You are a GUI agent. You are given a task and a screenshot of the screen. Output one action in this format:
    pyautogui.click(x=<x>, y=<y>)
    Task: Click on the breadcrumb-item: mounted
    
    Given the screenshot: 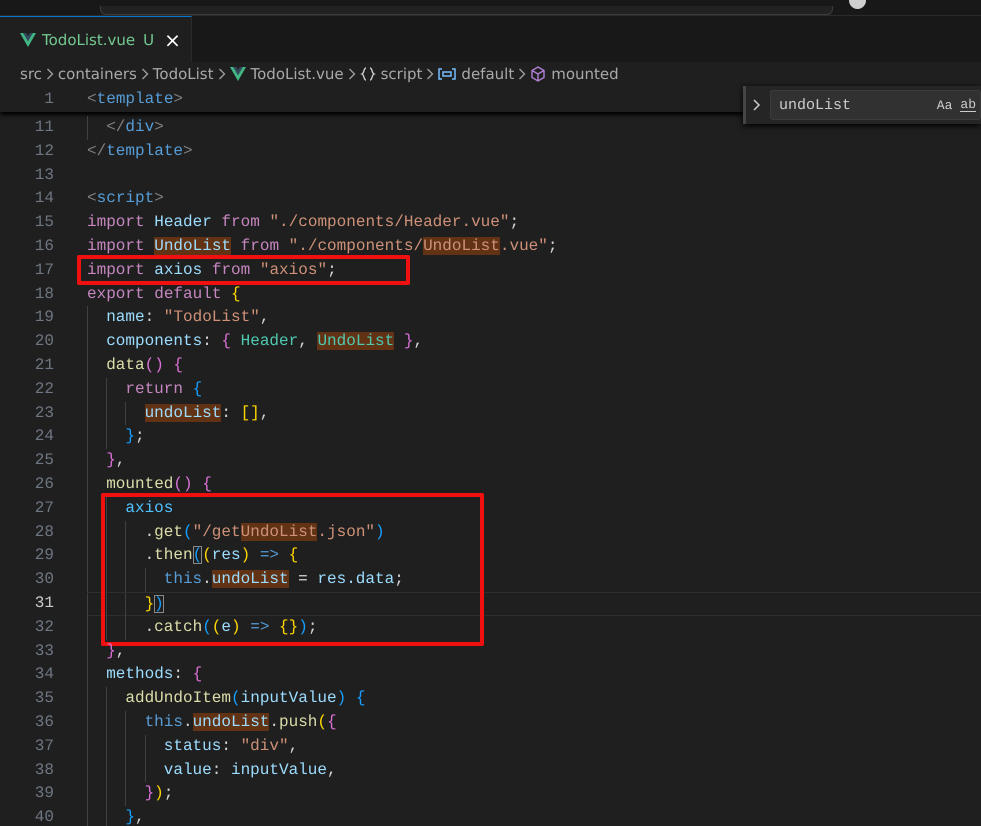 What is the action you would take?
    pyautogui.click(x=585, y=74)
    